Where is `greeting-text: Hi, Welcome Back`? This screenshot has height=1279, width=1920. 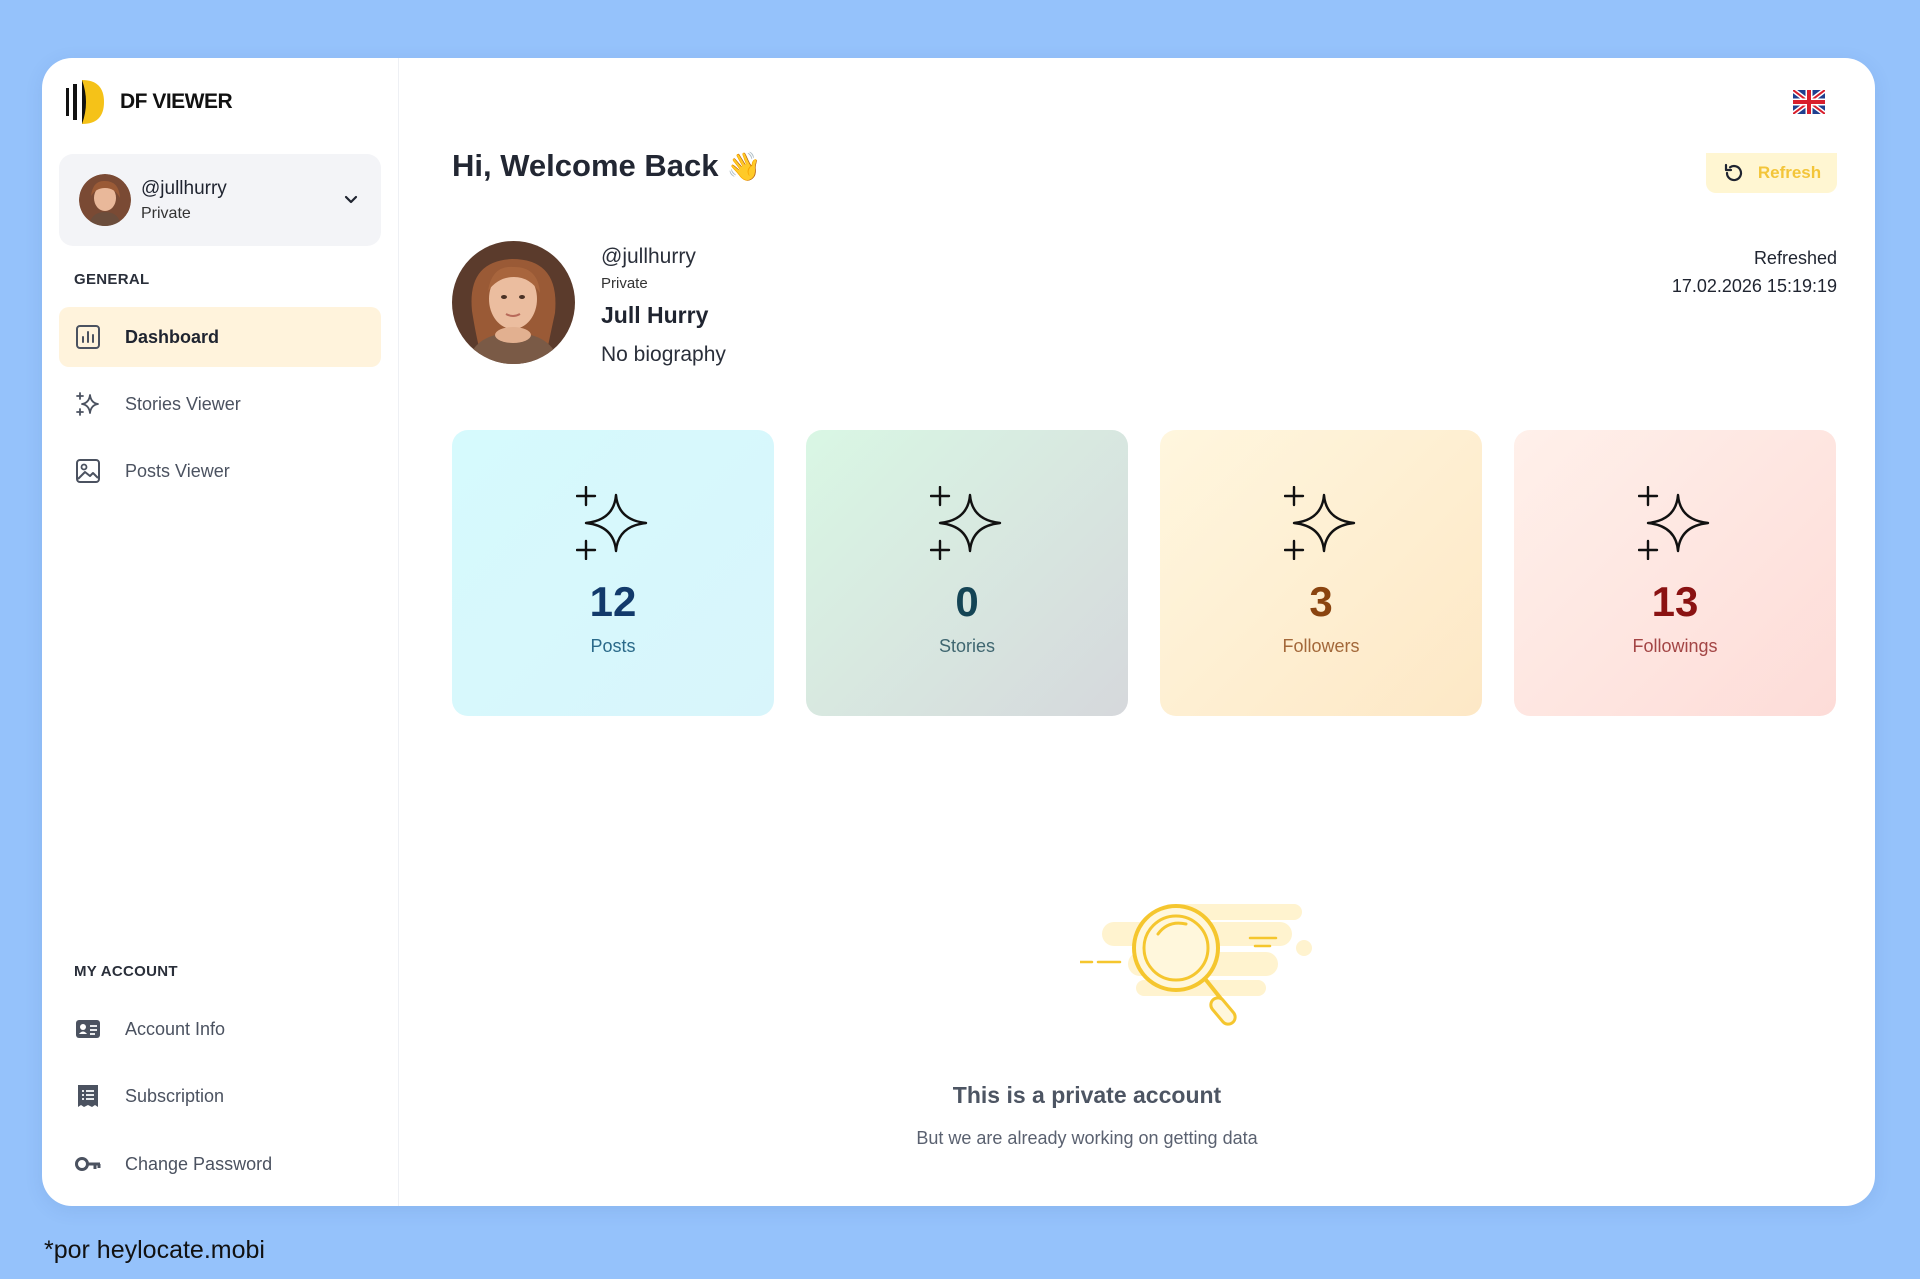
greeting-text: Hi, Welcome Back is located at coordinates (585, 165).